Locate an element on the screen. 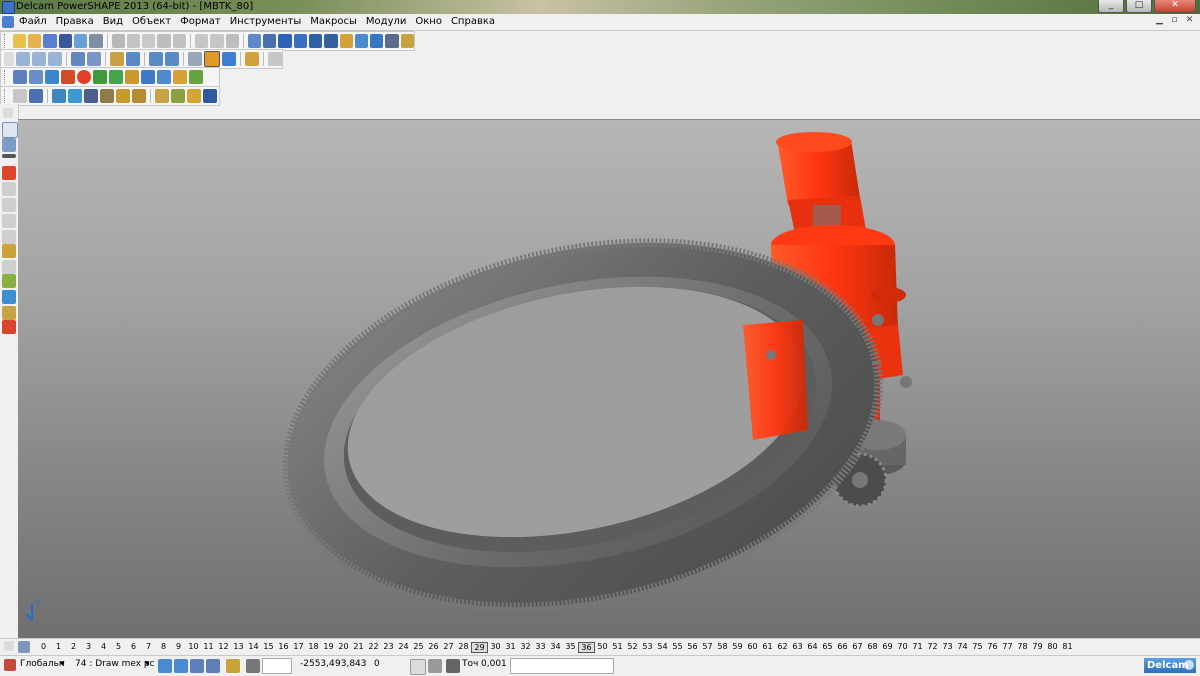 This screenshot has height=676, width=1200. level-34: 34 is located at coordinates (555, 647).